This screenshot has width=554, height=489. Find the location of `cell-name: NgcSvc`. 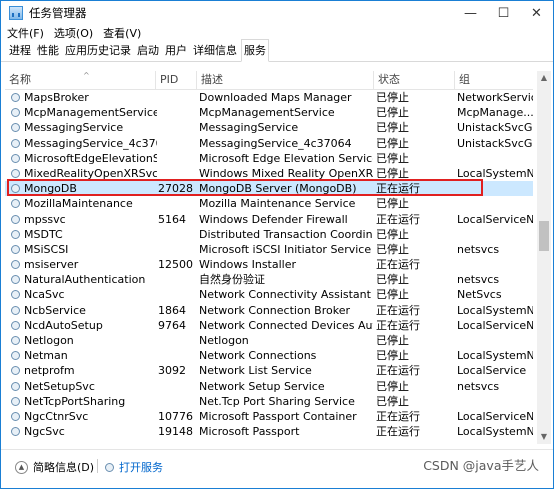

cell-name: NgcSvc is located at coordinates (84, 431).